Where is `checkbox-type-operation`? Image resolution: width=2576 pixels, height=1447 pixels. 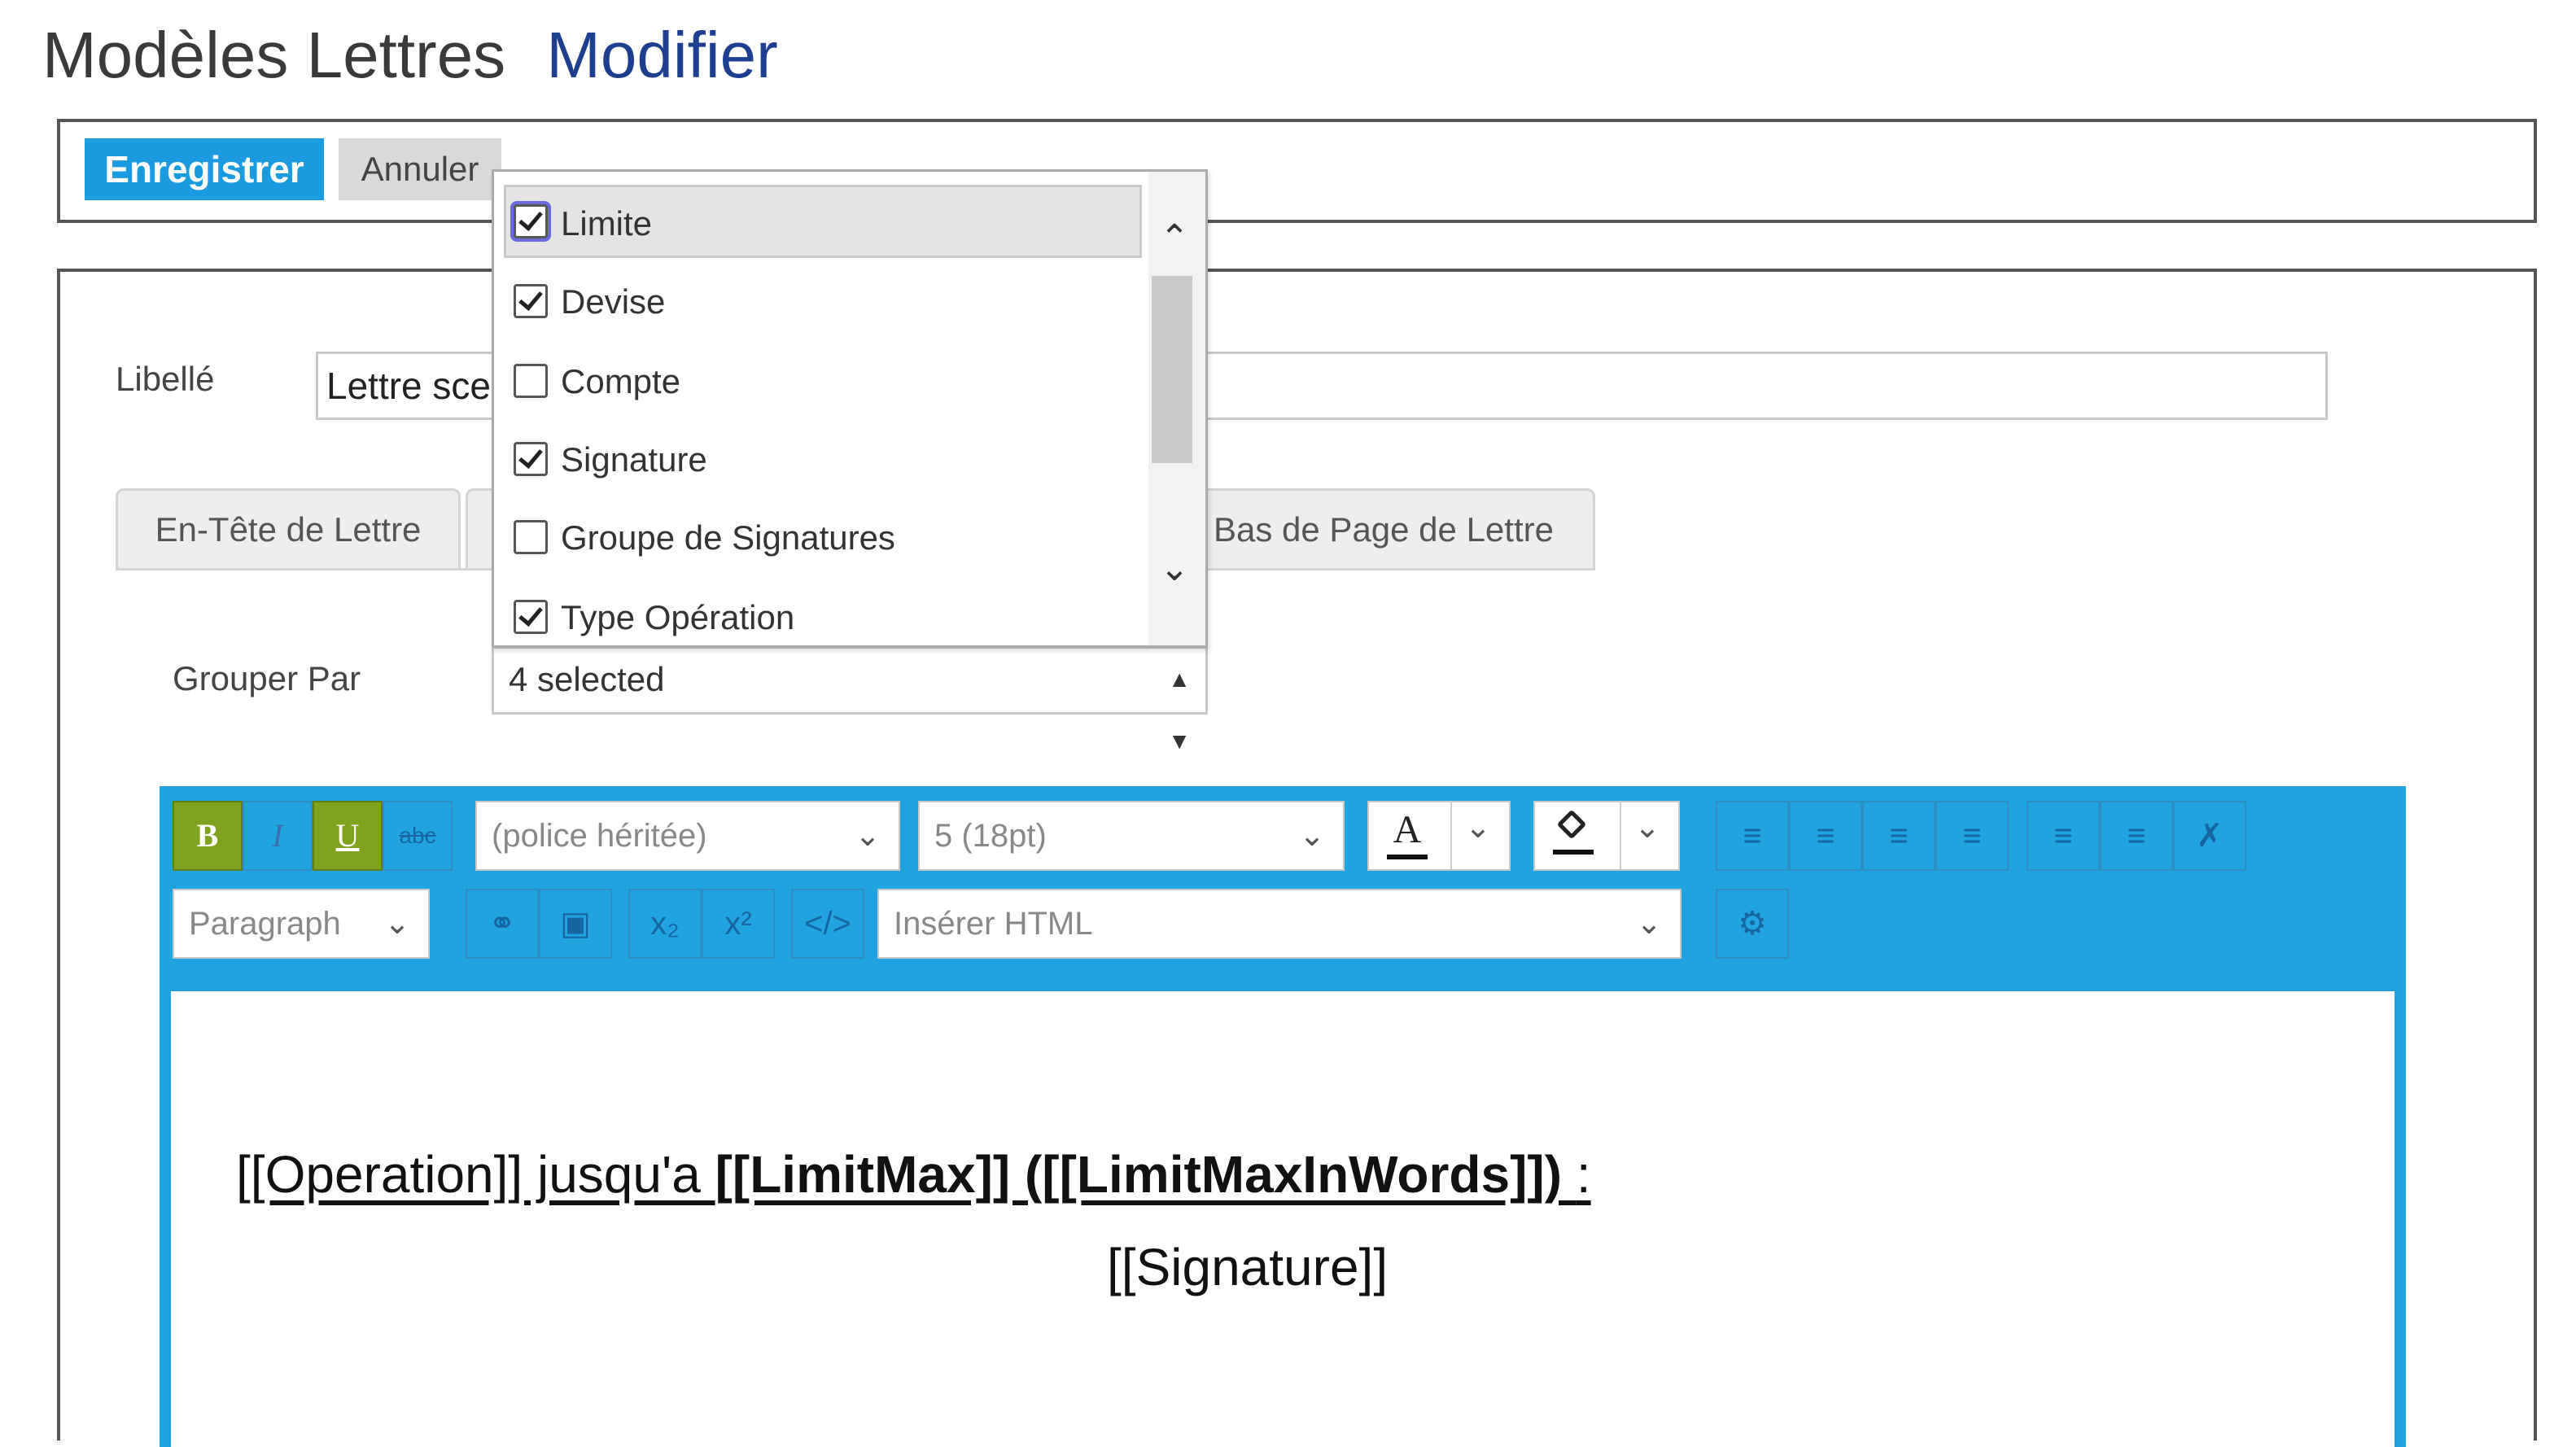
checkbox-type-operation is located at coordinates (531, 617).